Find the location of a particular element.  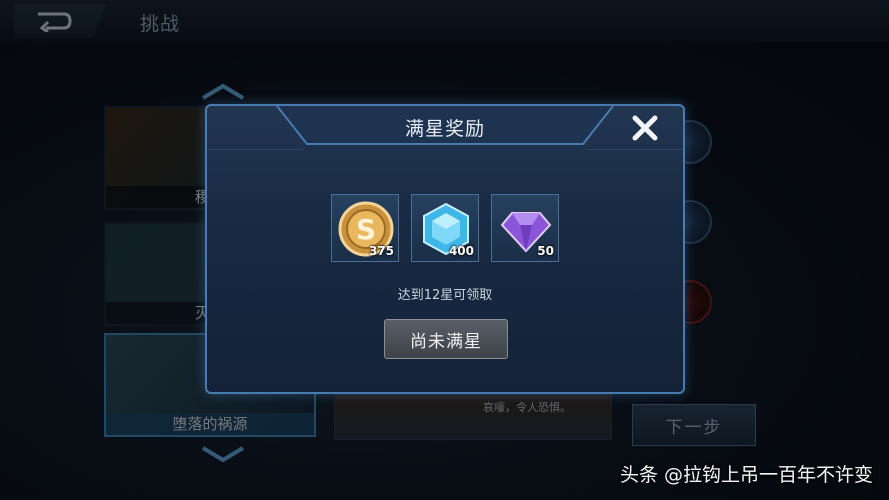

svg-text: S is located at coordinates (366, 229).